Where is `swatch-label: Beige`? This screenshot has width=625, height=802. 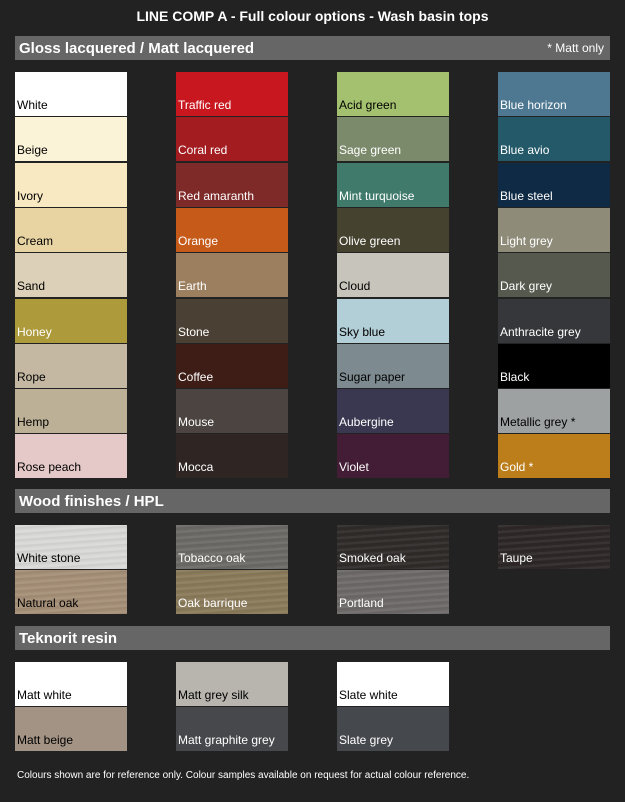 swatch-label: Beige is located at coordinates (32, 150).